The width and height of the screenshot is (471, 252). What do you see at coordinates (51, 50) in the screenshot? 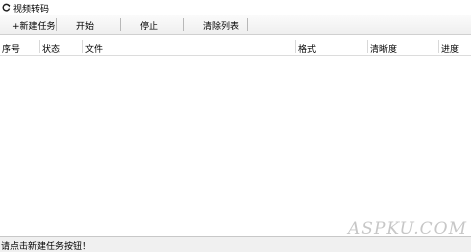
I see `column-status-label: 状态` at bounding box center [51, 50].